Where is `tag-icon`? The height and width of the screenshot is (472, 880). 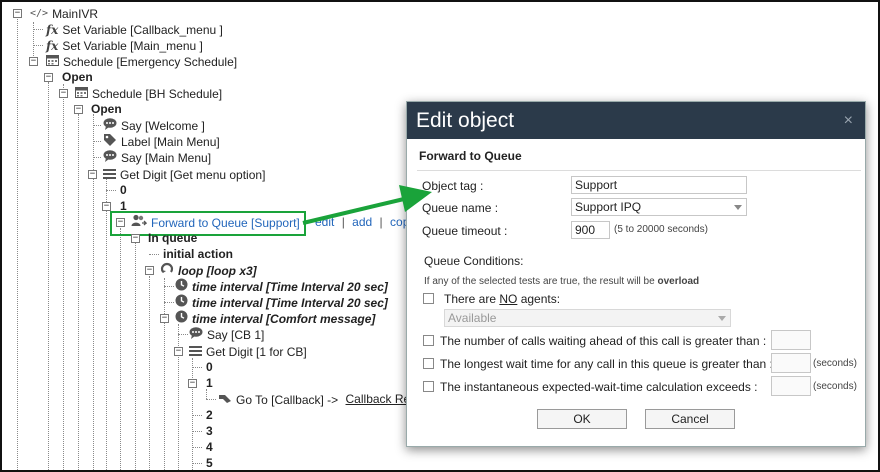
tag-icon is located at coordinates (110, 141).